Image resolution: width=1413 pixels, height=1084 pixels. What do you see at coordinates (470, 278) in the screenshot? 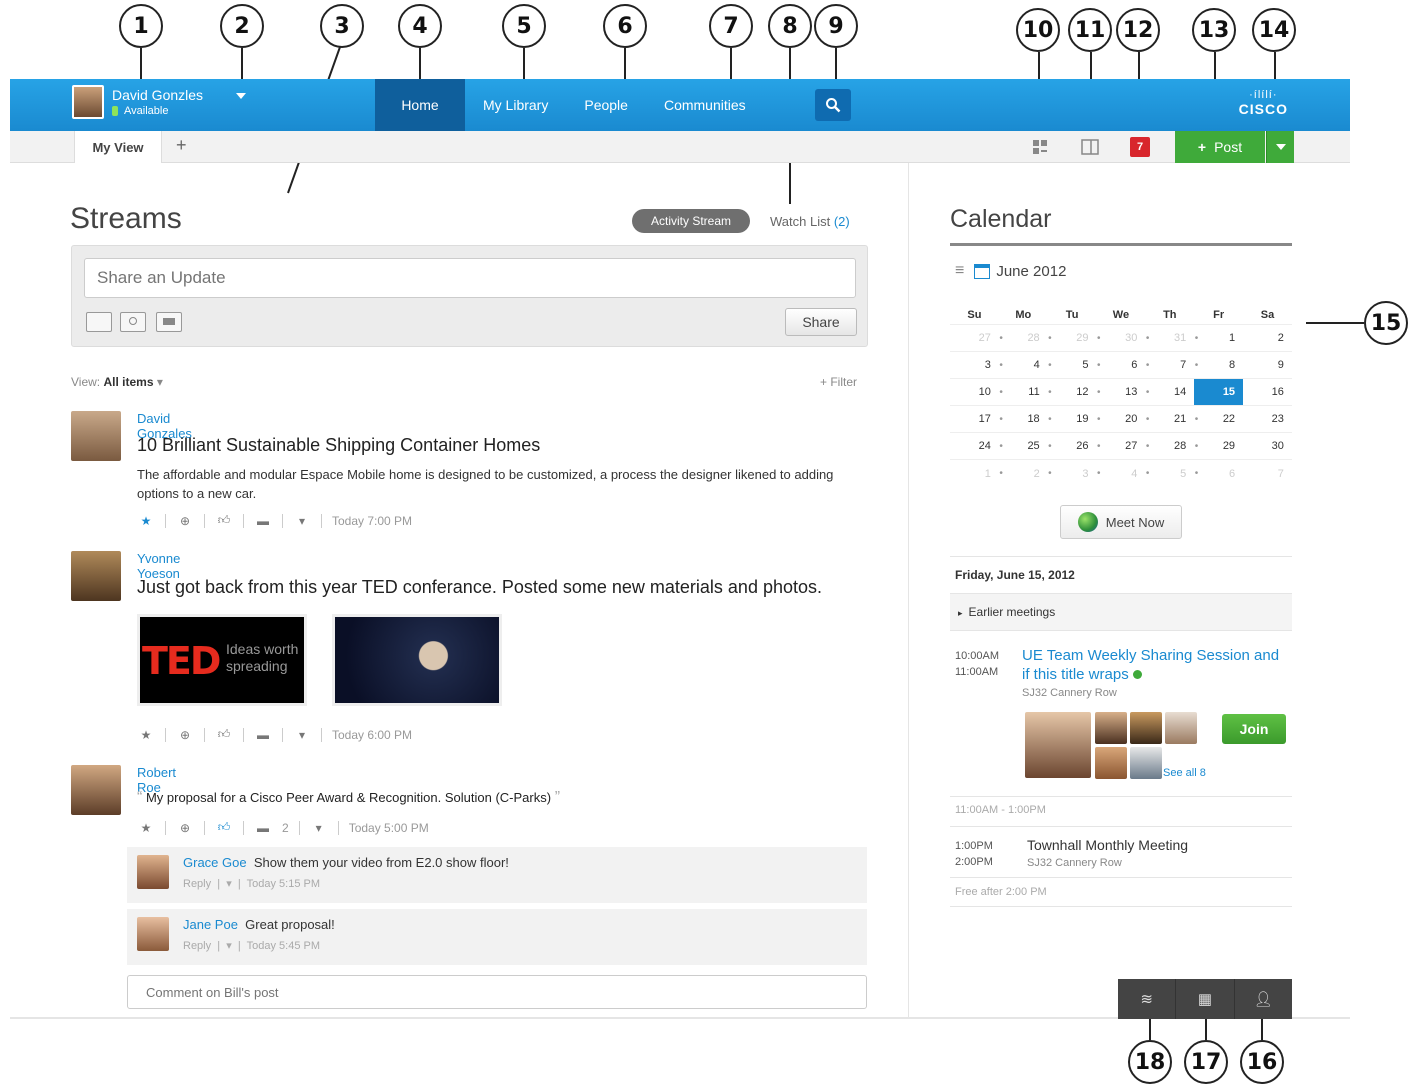
I see `share-update-input` at bounding box center [470, 278].